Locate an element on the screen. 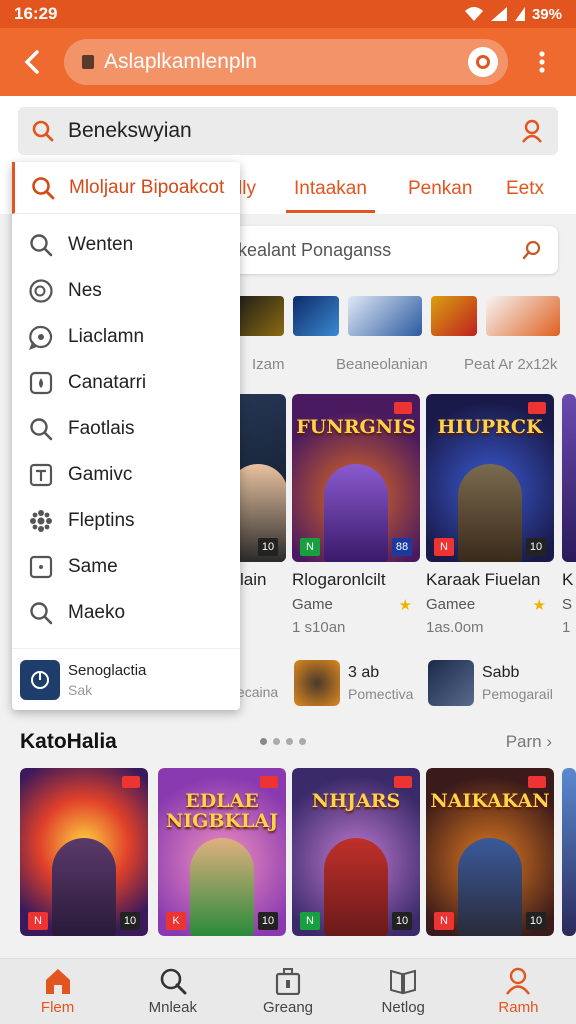 The width and height of the screenshot is (576, 1024). app-icon is located at coordinates (40, 679).